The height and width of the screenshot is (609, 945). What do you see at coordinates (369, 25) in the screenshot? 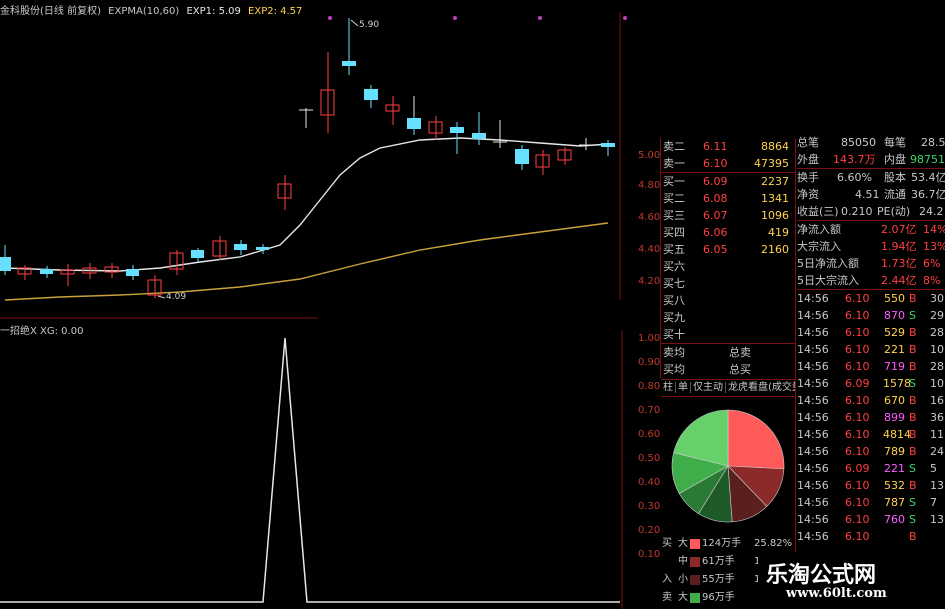
I see `high-marker-label: 5.90` at bounding box center [369, 25].